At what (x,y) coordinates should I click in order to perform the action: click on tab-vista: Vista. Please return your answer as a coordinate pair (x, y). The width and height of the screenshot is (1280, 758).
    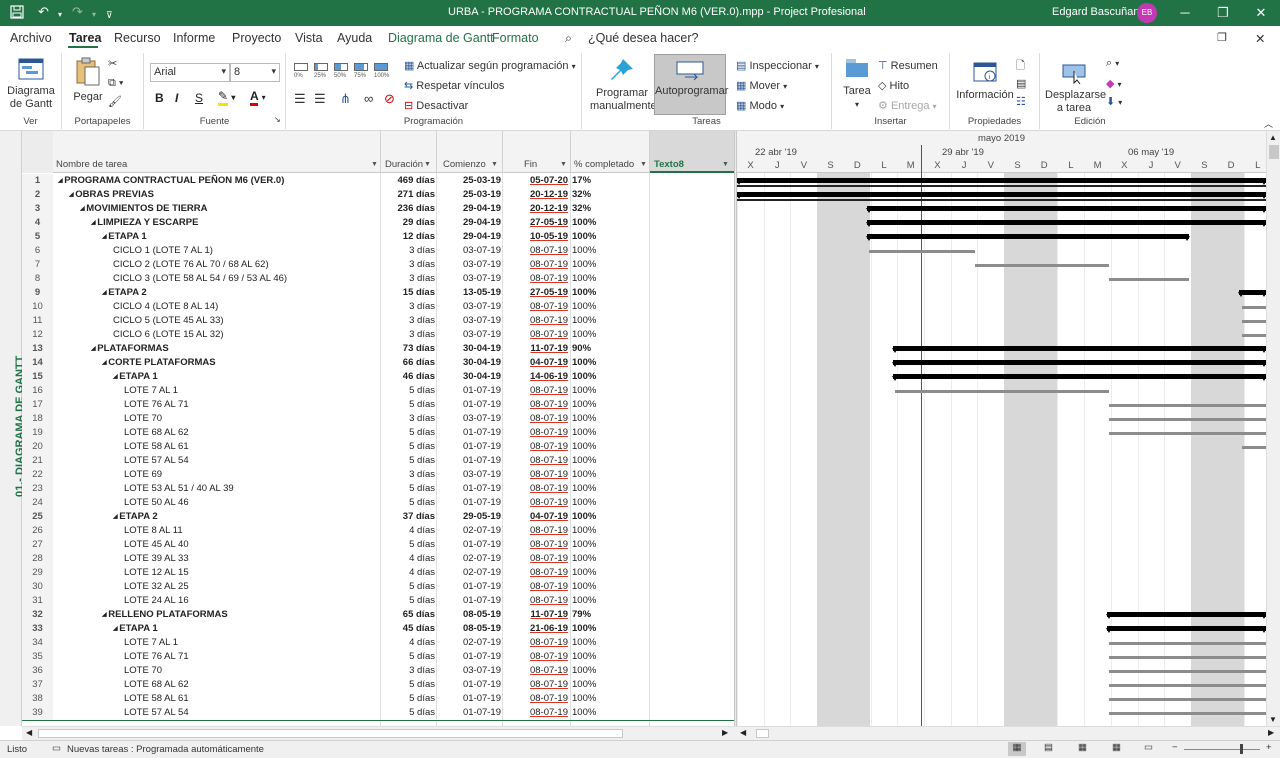
    Looking at the image, I should click on (309, 38).